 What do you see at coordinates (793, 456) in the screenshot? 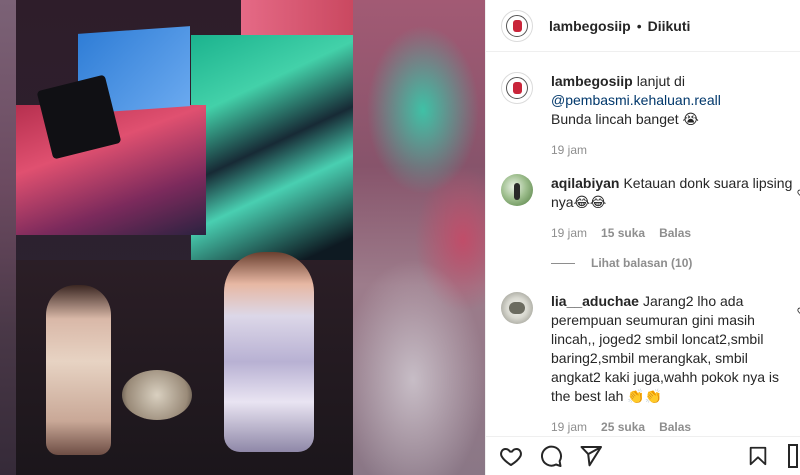
I see `more-options-icon` at bounding box center [793, 456].